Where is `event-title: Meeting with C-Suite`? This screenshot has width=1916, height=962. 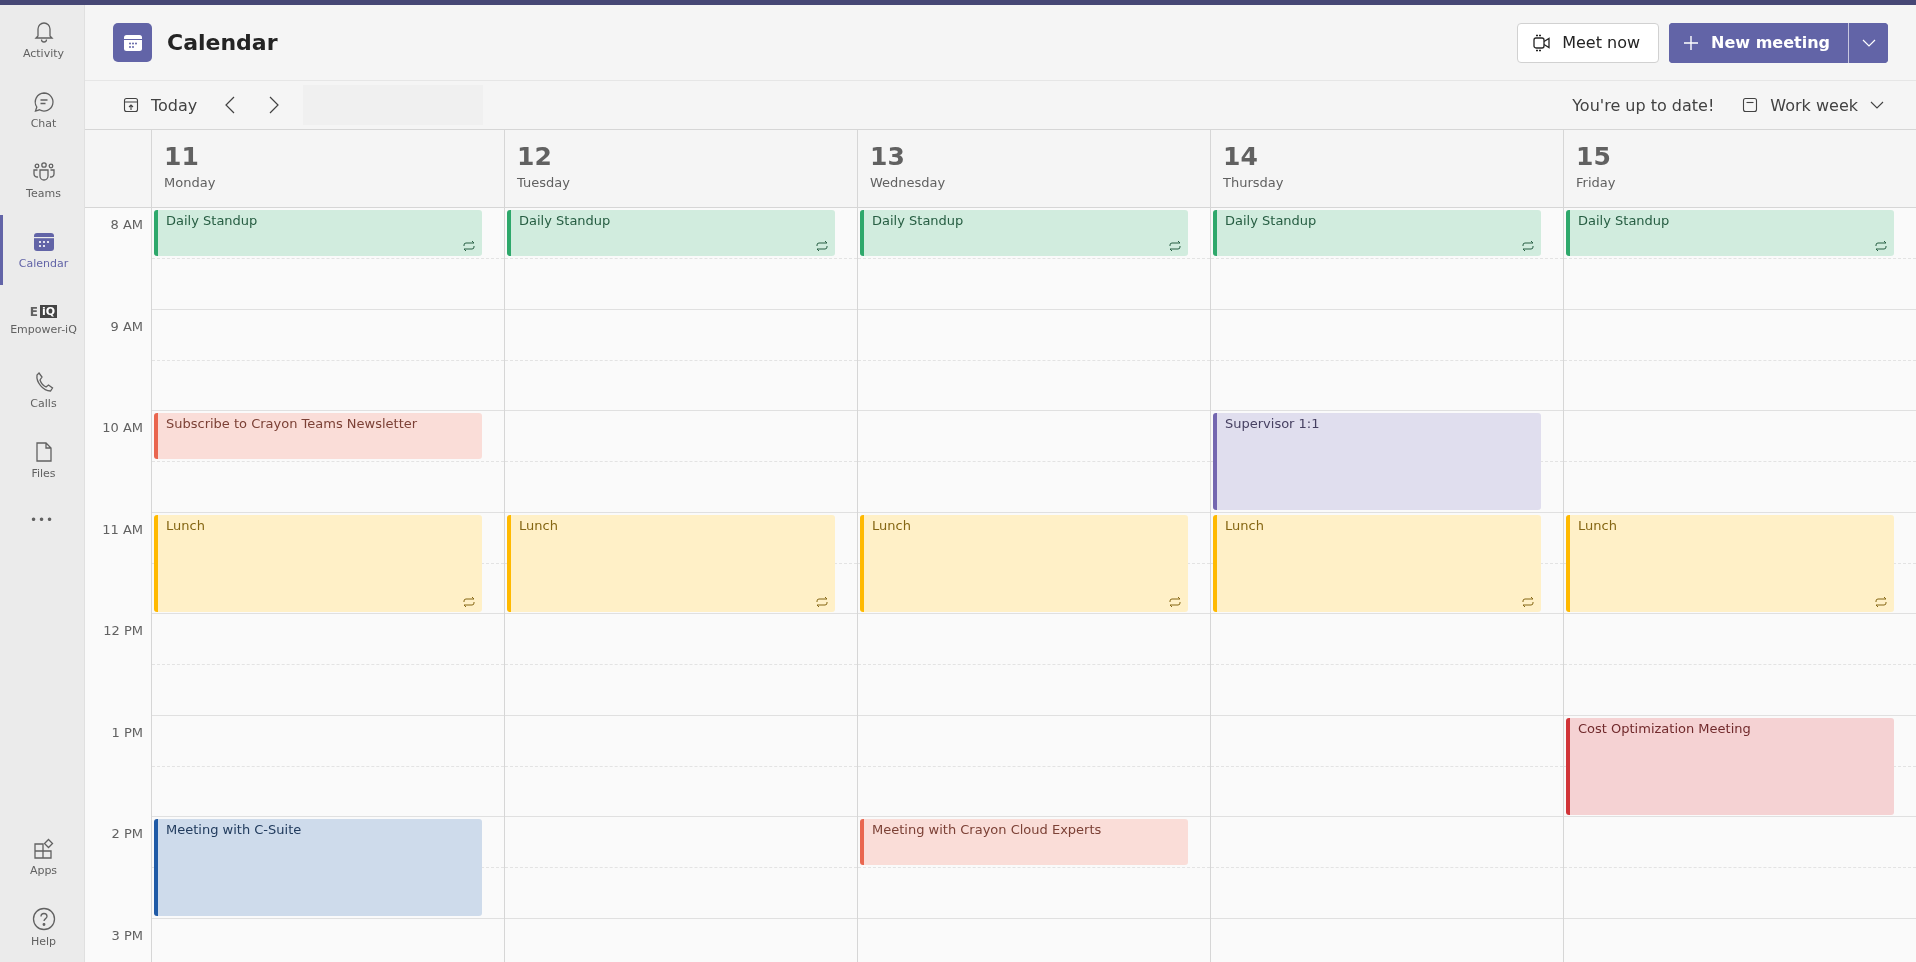 event-title: Meeting with C-Suite is located at coordinates (234, 829).